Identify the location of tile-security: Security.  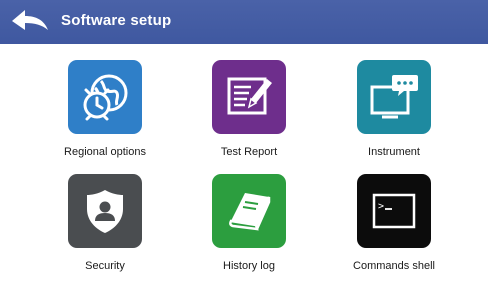
(105, 228).